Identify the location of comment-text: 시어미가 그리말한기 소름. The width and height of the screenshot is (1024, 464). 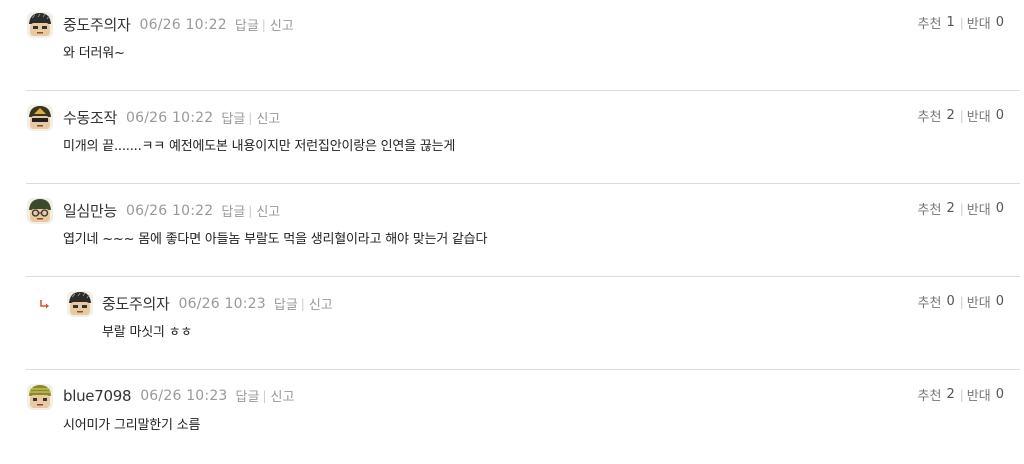
(132, 425).